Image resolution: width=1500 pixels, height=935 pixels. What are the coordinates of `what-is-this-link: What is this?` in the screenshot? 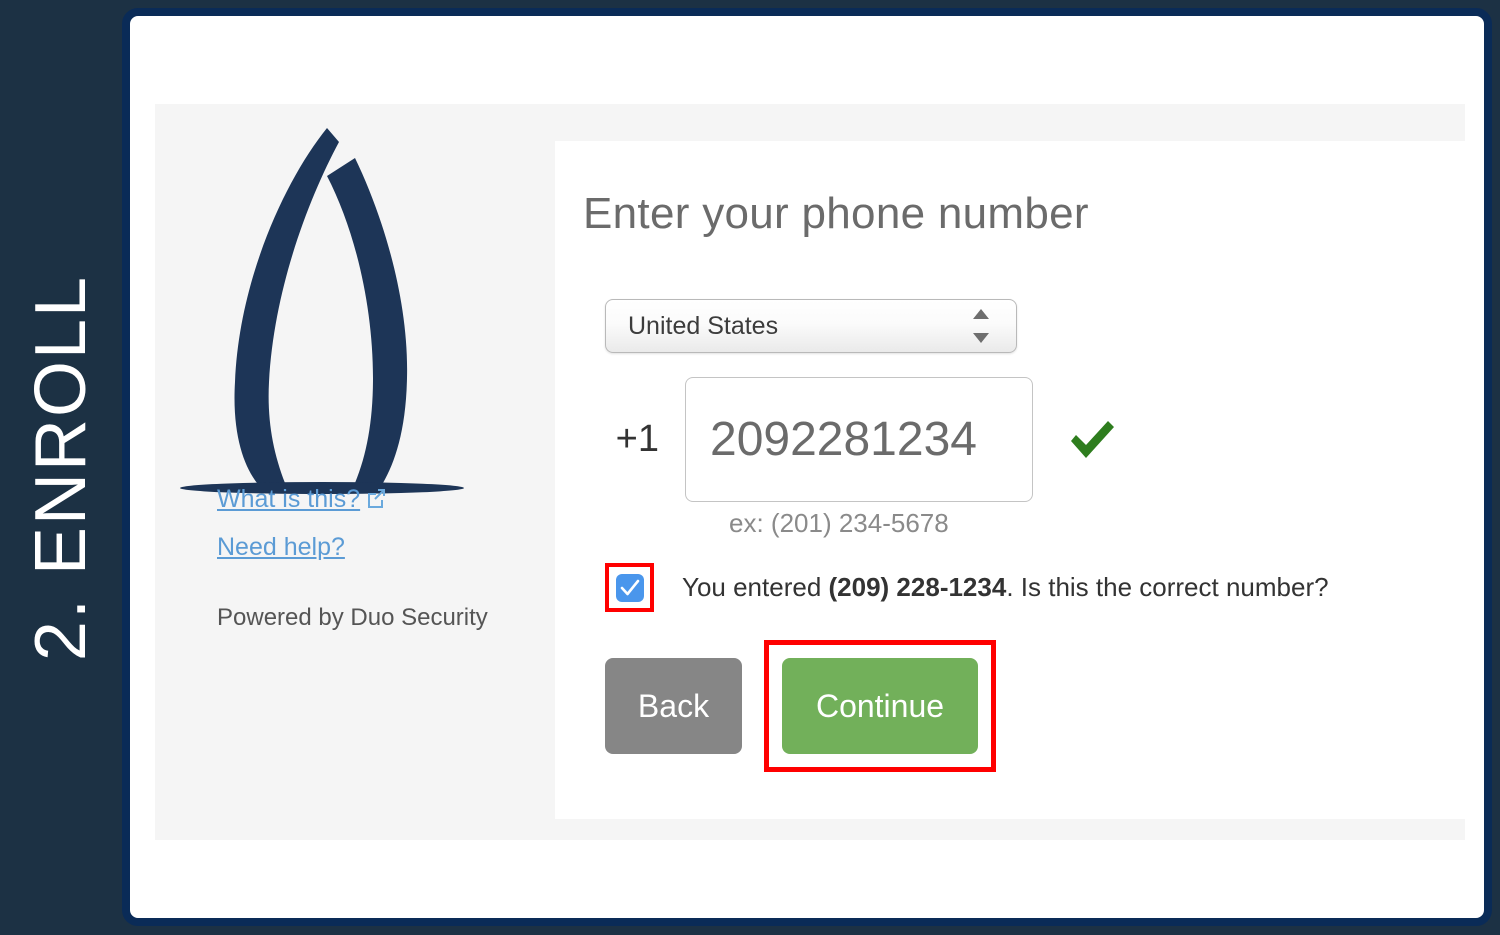 It's located at (372, 500).